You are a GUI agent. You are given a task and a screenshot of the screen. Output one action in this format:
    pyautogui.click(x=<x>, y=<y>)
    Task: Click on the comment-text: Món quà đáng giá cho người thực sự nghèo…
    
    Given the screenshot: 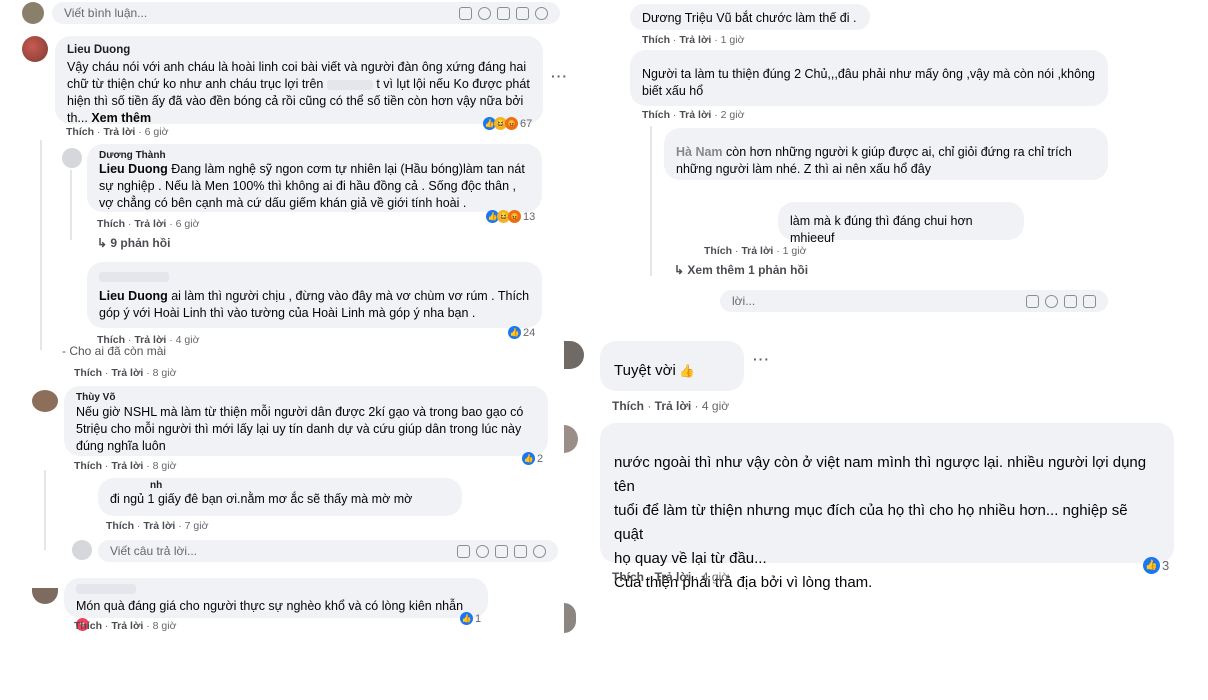 What is the action you would take?
    pyautogui.click(x=270, y=606)
    